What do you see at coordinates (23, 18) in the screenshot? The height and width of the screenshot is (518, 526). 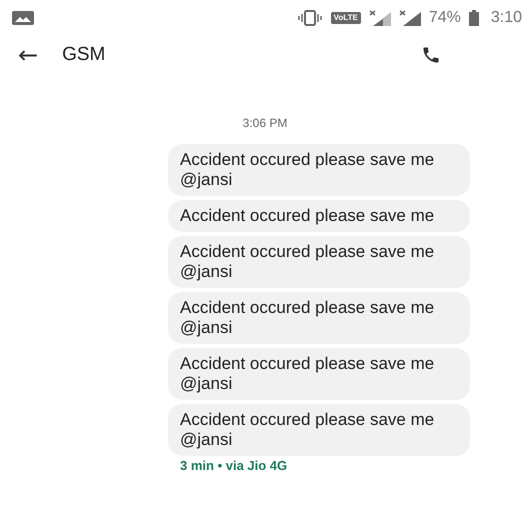 I see `image-icon` at bounding box center [23, 18].